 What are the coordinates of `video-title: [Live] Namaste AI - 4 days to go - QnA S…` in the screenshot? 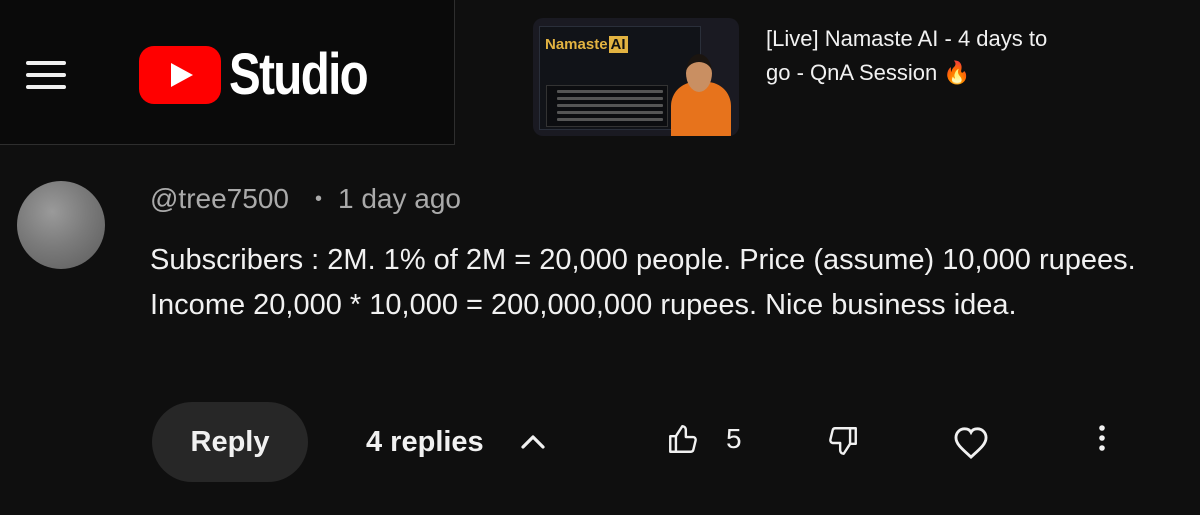 It's located at (916, 56).